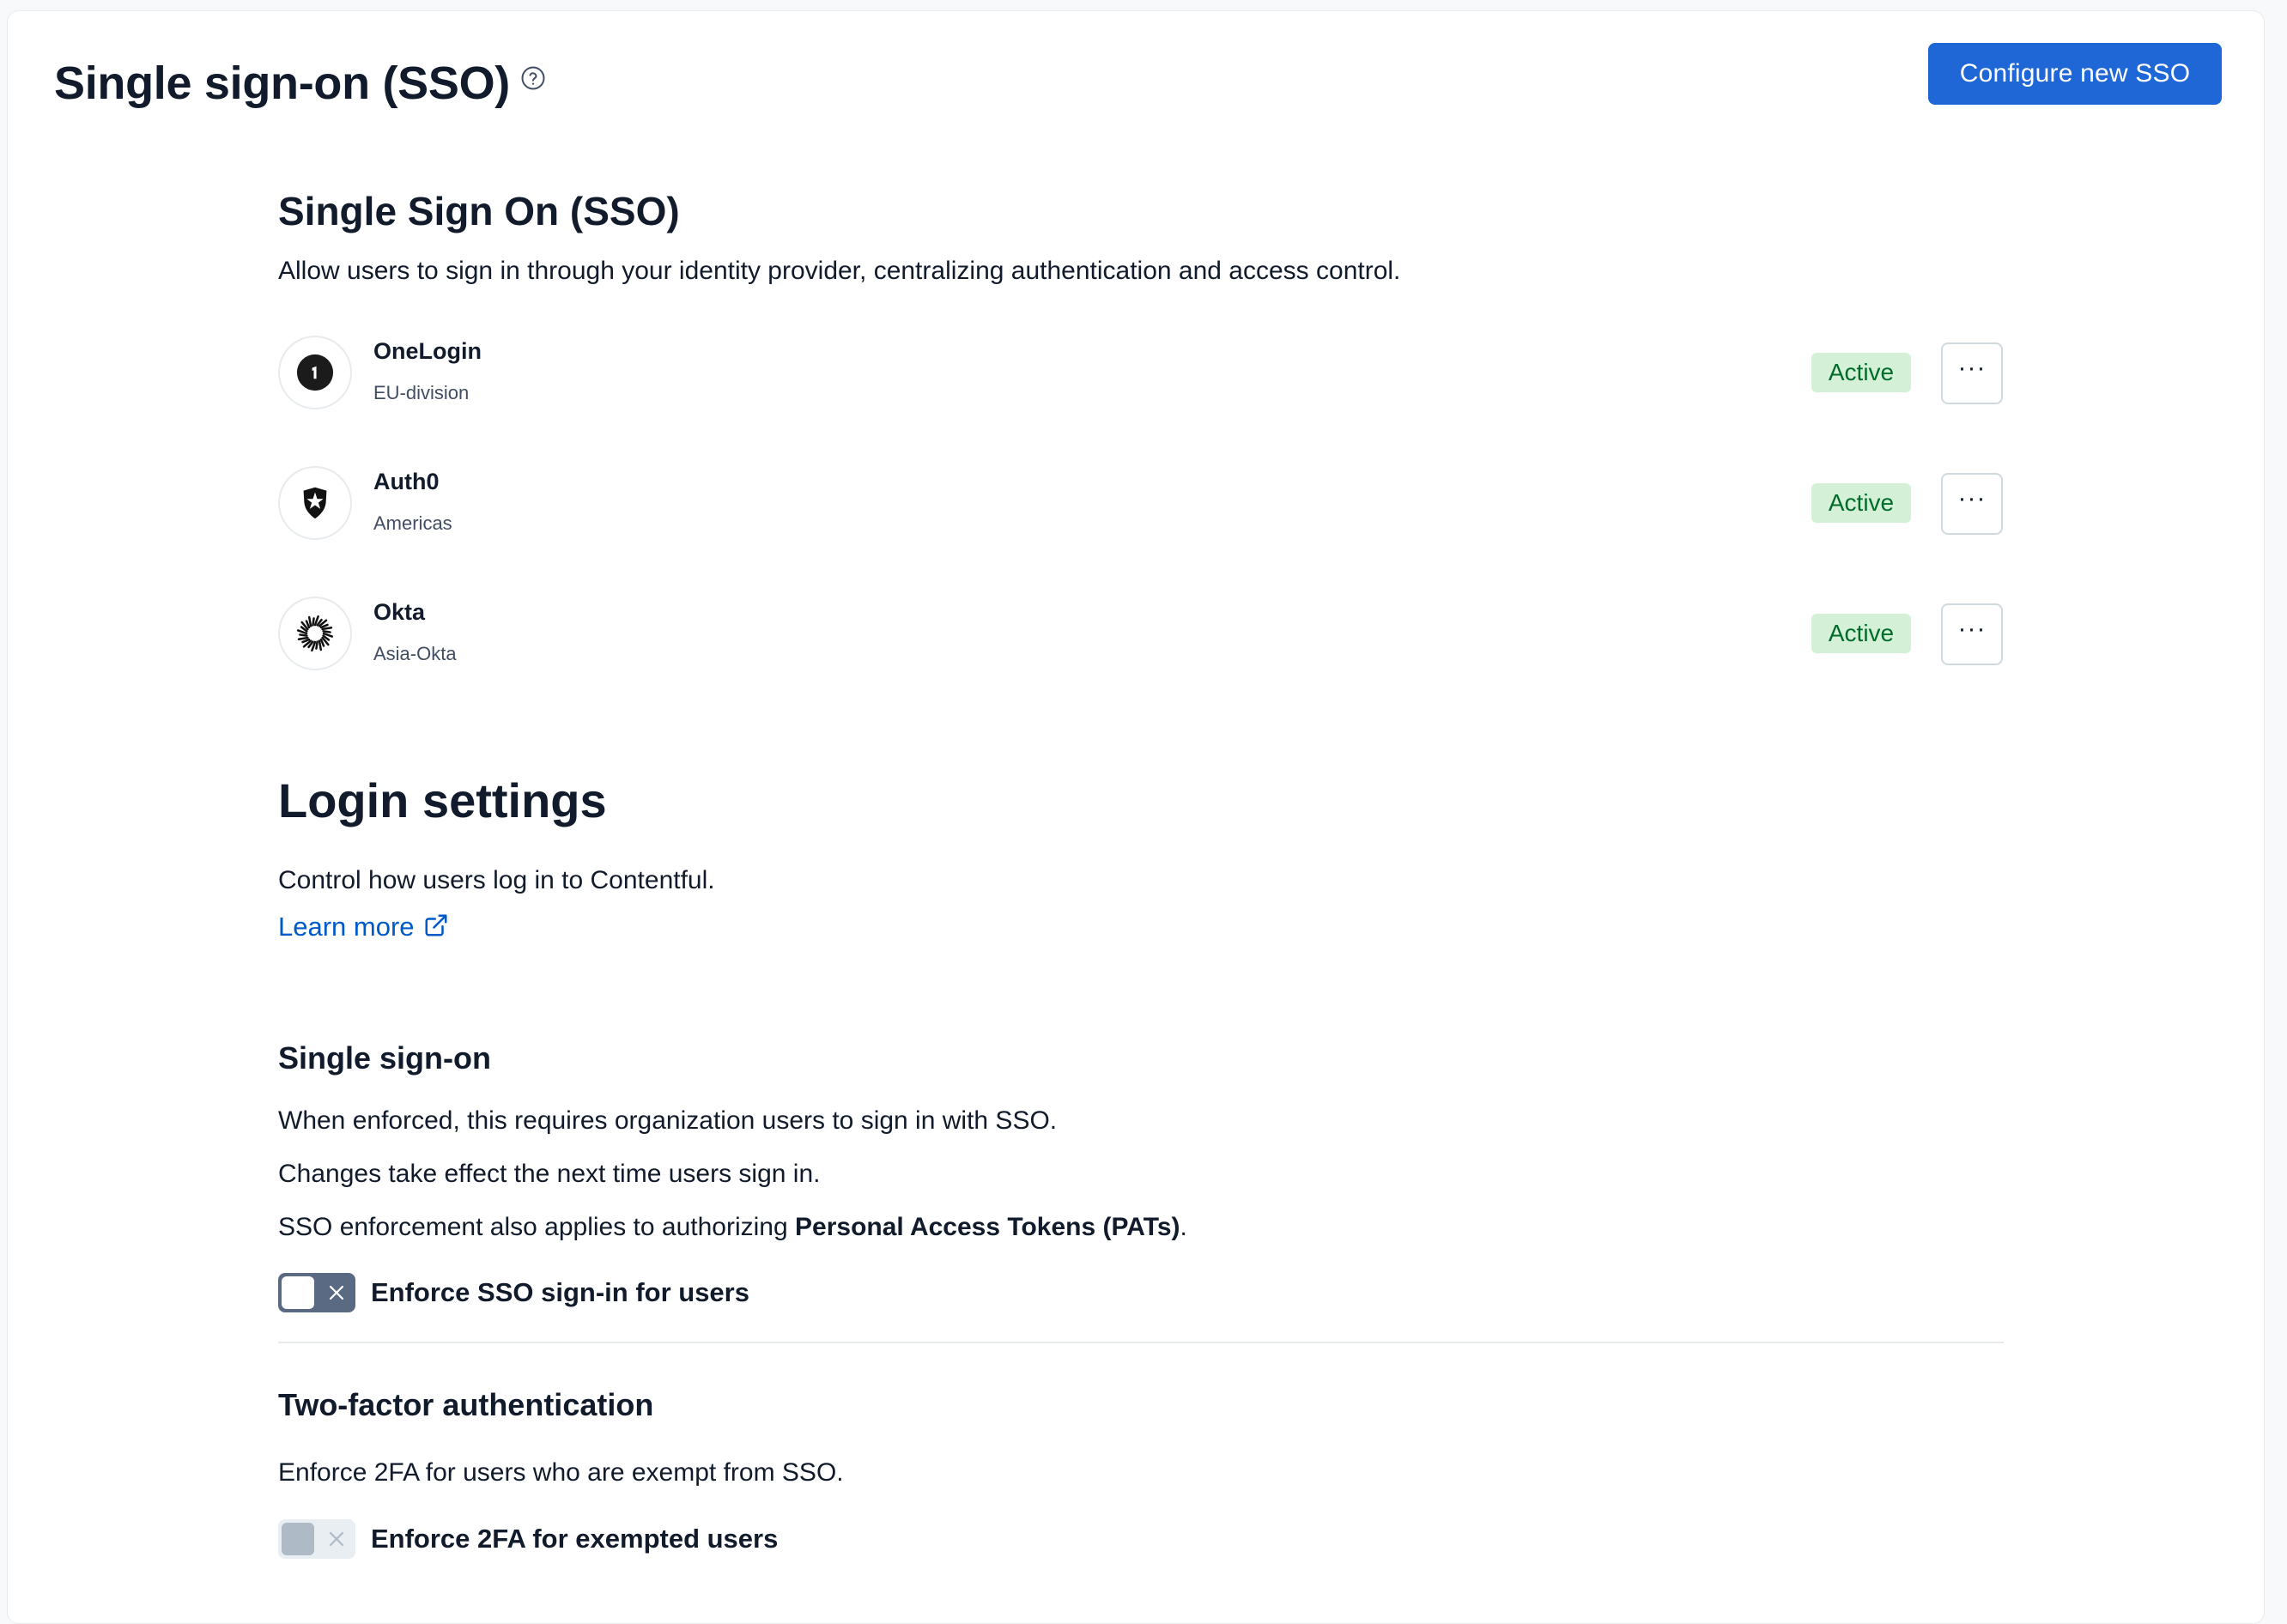 The height and width of the screenshot is (1624, 2287). I want to click on enforce-sso-toggle, so click(316, 1292).